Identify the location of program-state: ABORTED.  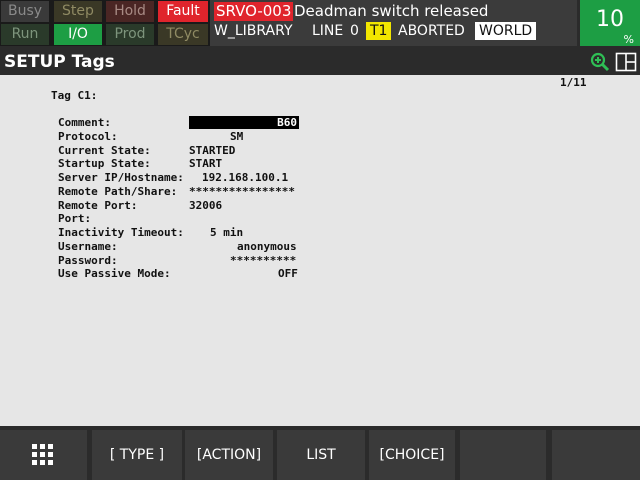
(431, 31).